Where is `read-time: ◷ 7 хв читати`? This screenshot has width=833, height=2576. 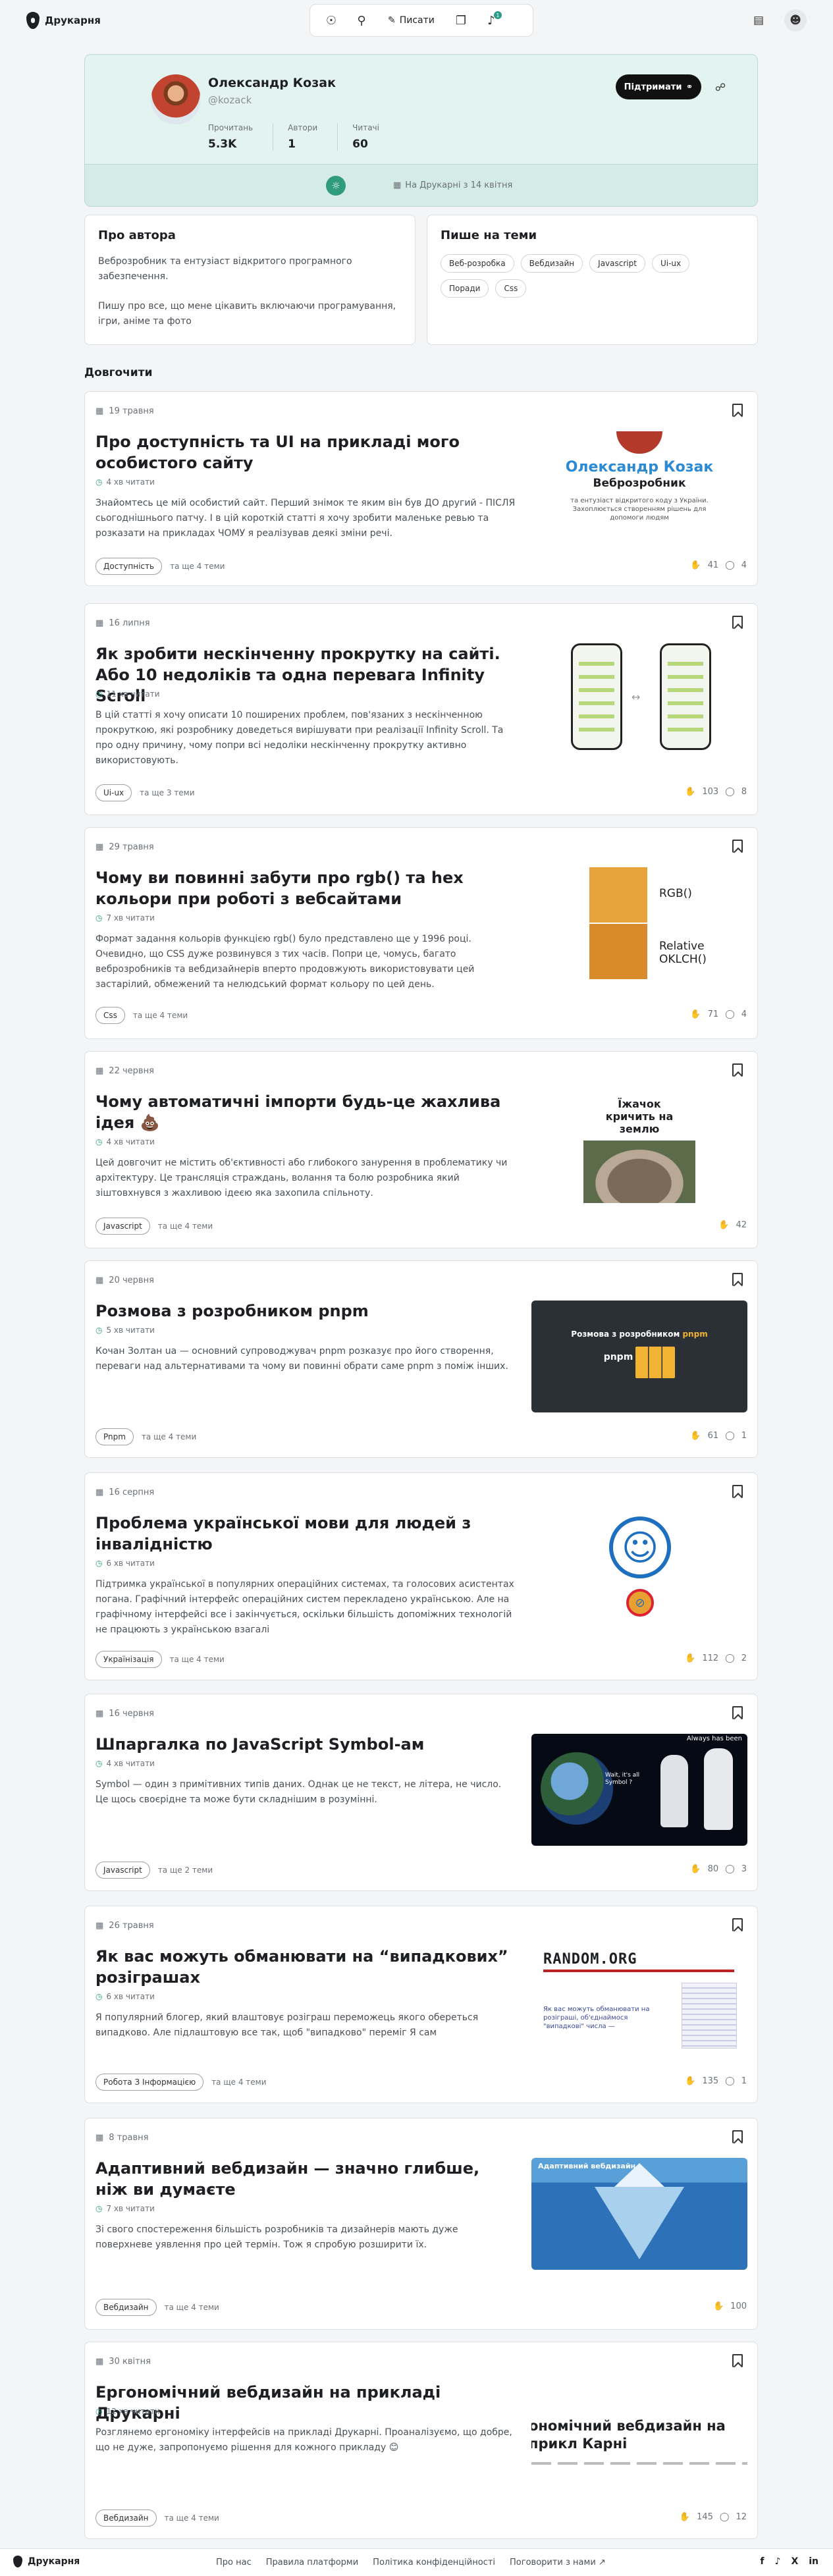 read-time: ◷ 7 хв читати is located at coordinates (125, 2208).